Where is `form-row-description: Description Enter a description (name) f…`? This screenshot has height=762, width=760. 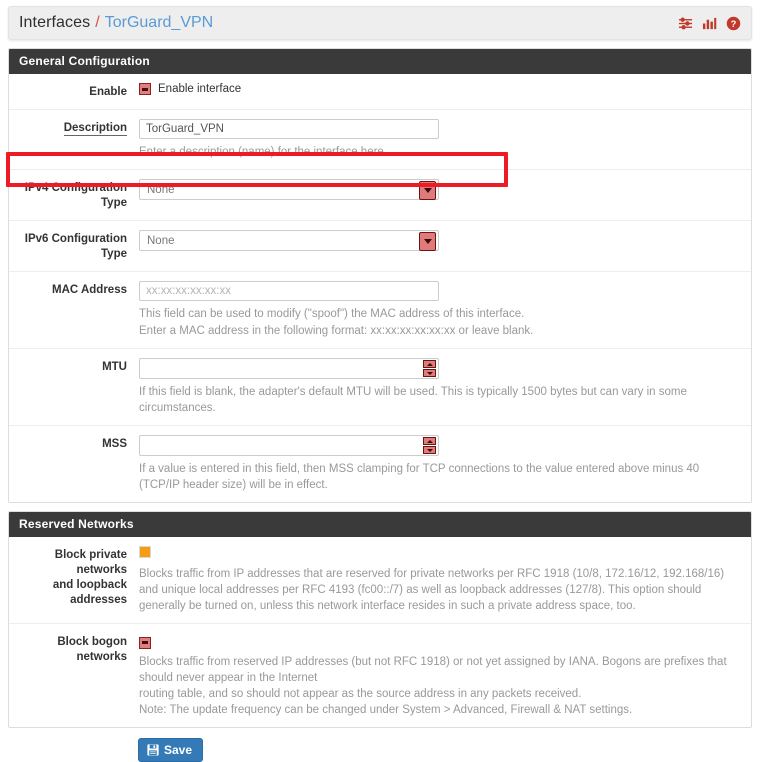
form-row-description: Description Enter a description (name) f… is located at coordinates (380, 140).